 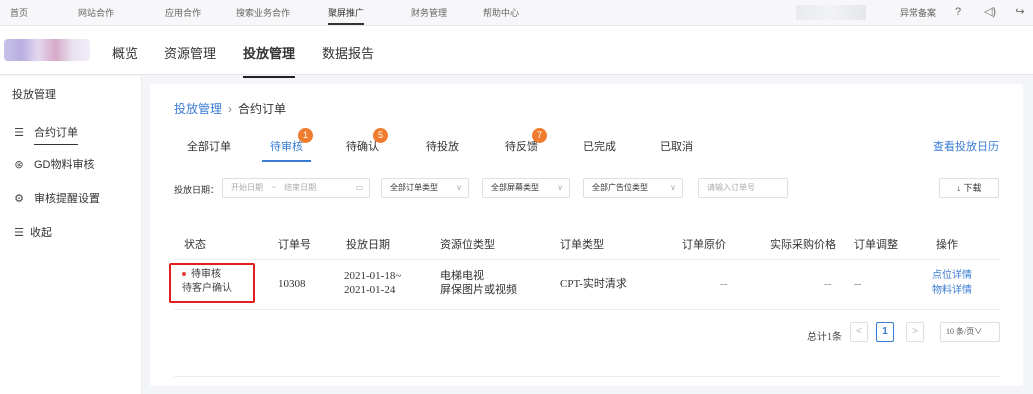 I want to click on topnav-item-home: 首页, so click(x=19, y=12).